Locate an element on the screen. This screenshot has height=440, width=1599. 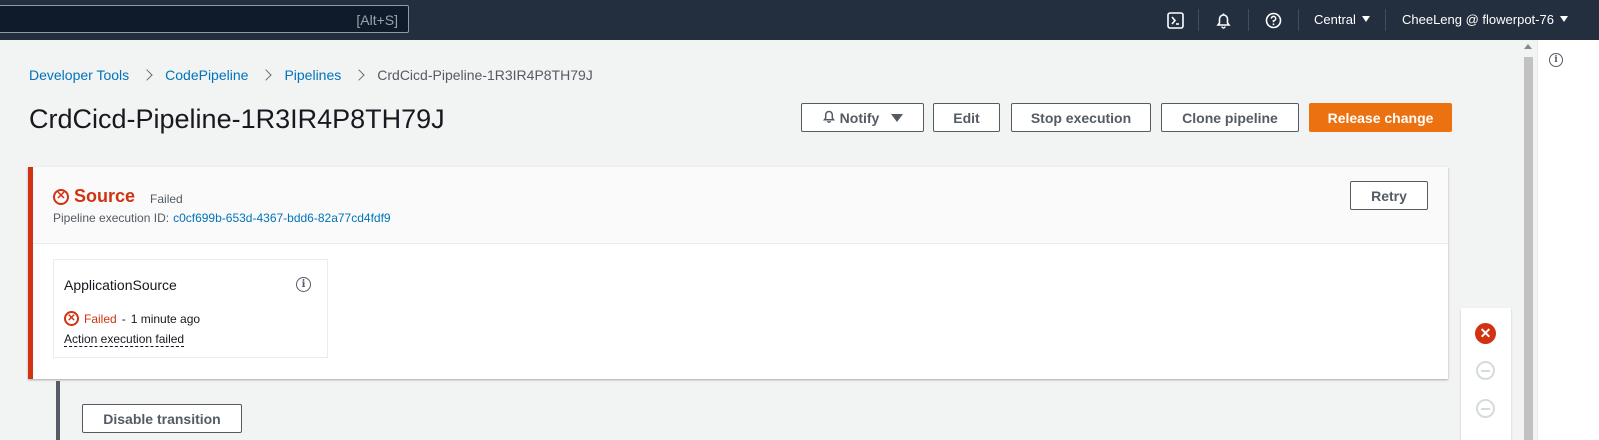
account-menu: CheeLeng @ flowerpot-76 is located at coordinates (1485, 19).